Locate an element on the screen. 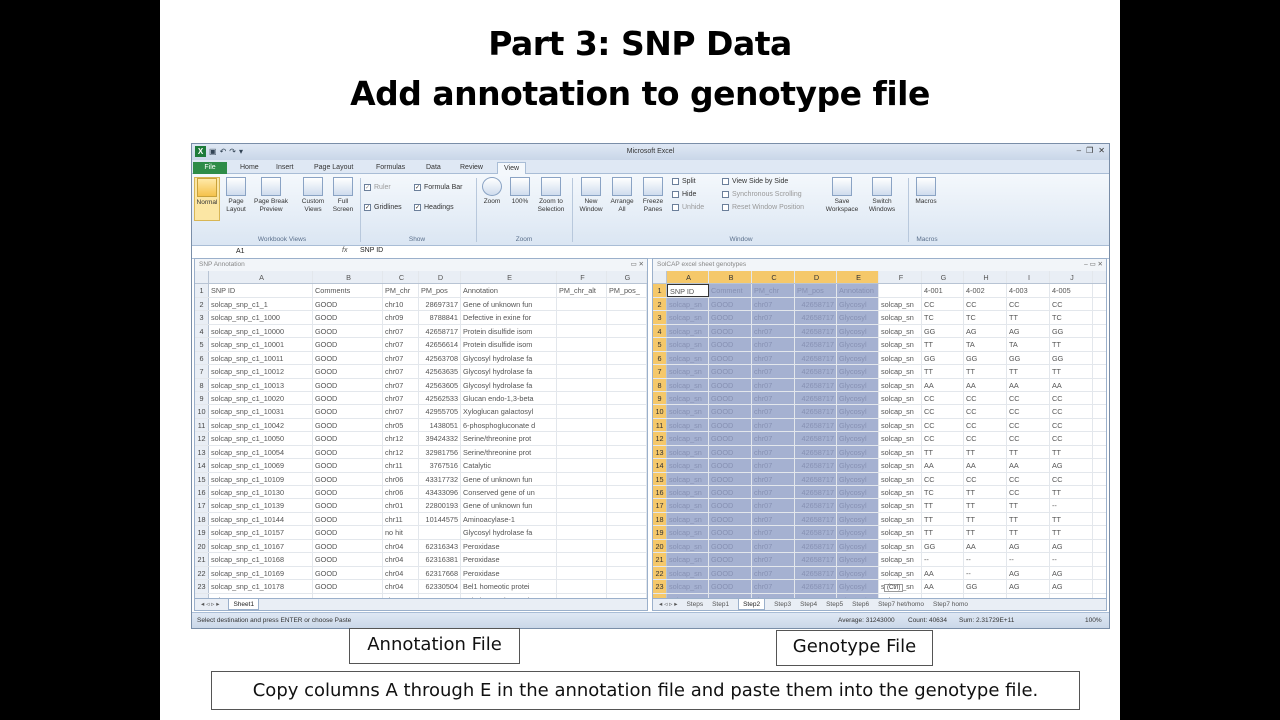 The image size is (1280, 720). table-cell: 62330504 is located at coordinates (440, 586).